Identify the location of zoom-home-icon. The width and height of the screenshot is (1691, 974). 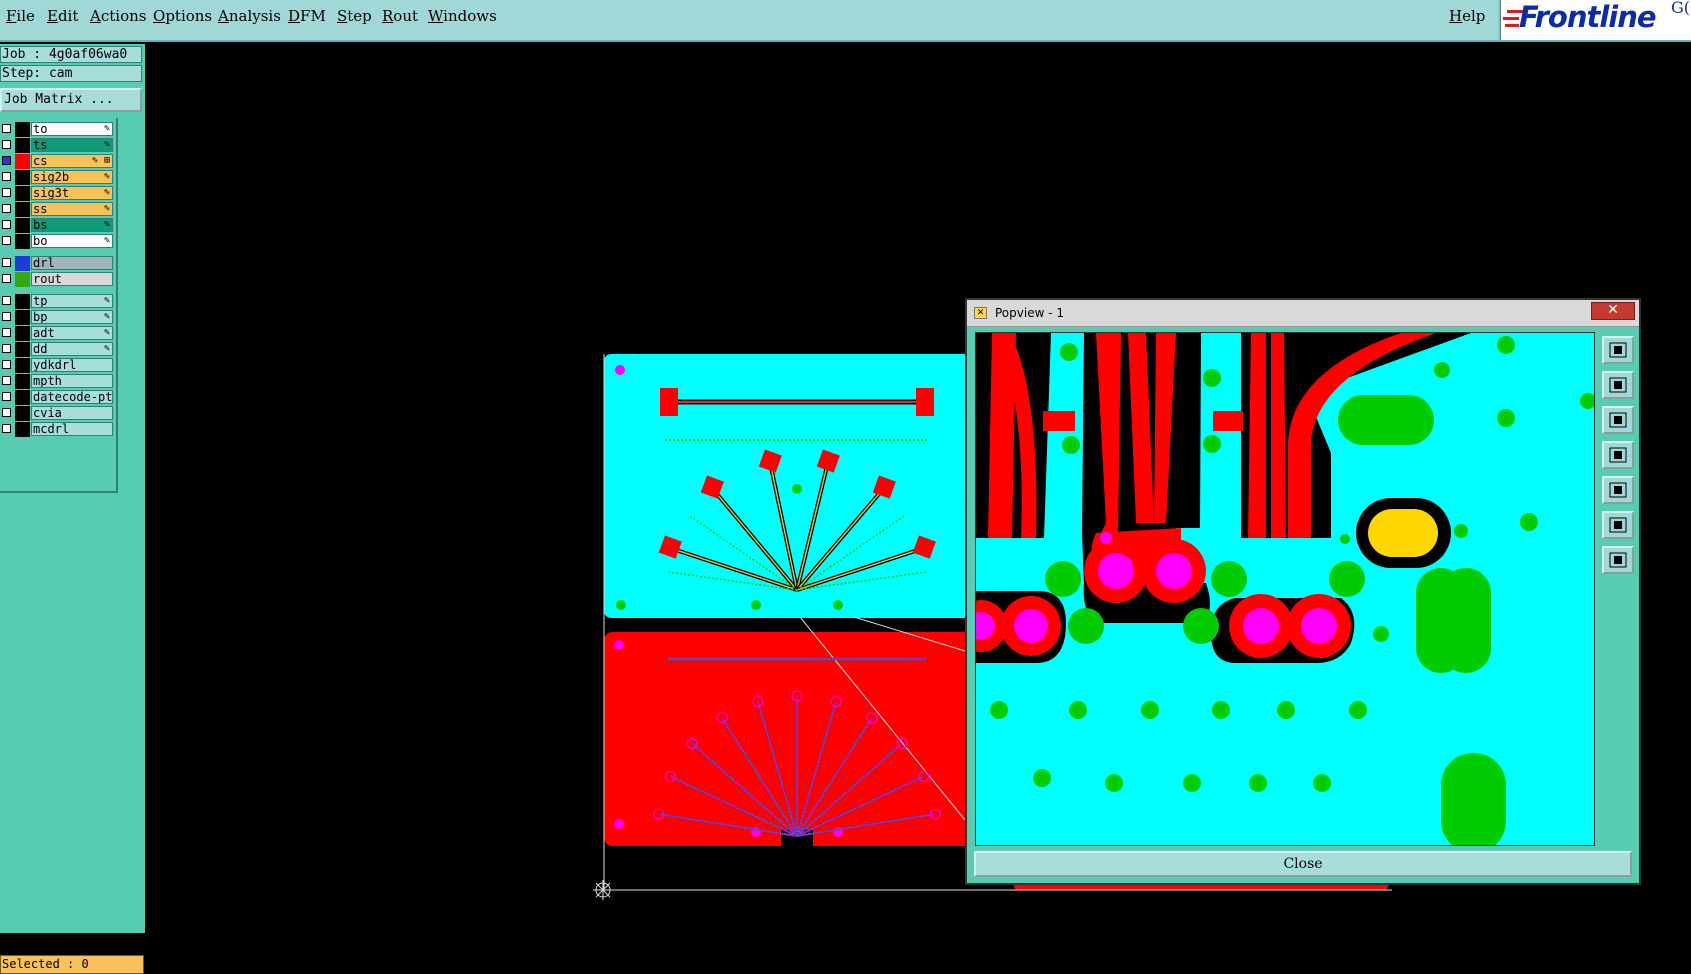
(1618, 560).